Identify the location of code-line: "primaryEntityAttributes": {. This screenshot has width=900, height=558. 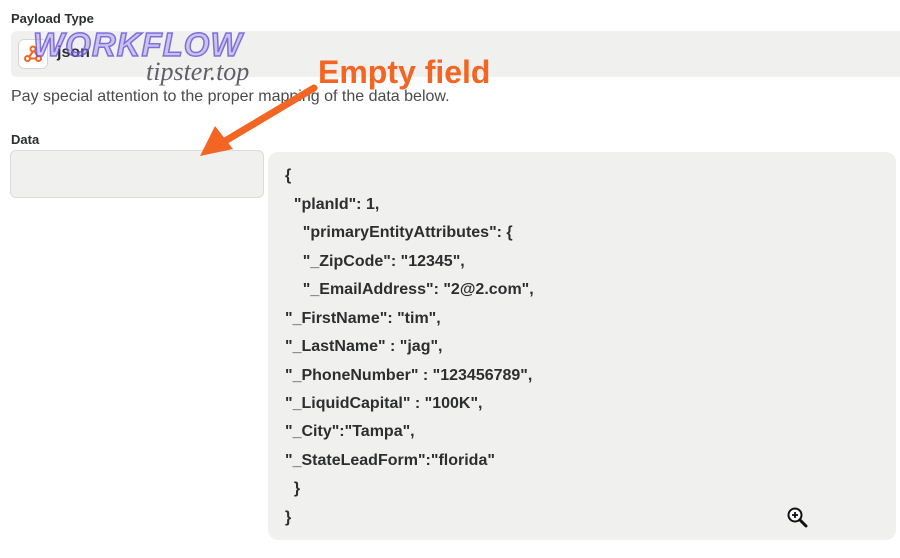
(399, 232).